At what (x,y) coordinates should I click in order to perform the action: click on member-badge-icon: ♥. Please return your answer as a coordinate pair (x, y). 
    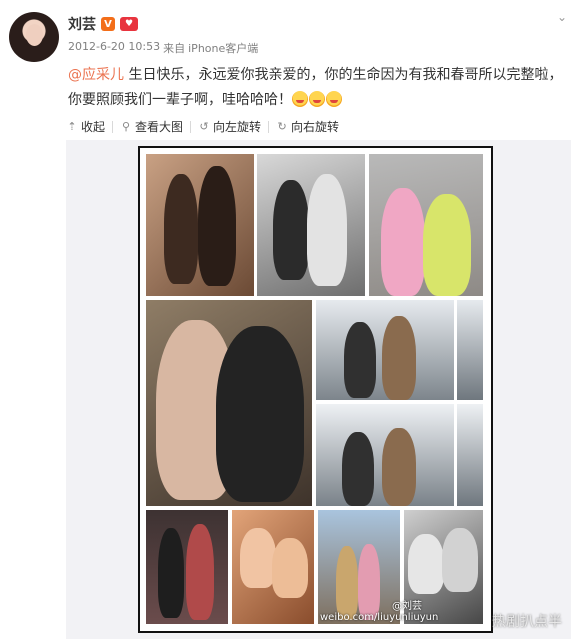
    Looking at the image, I should click on (129, 24).